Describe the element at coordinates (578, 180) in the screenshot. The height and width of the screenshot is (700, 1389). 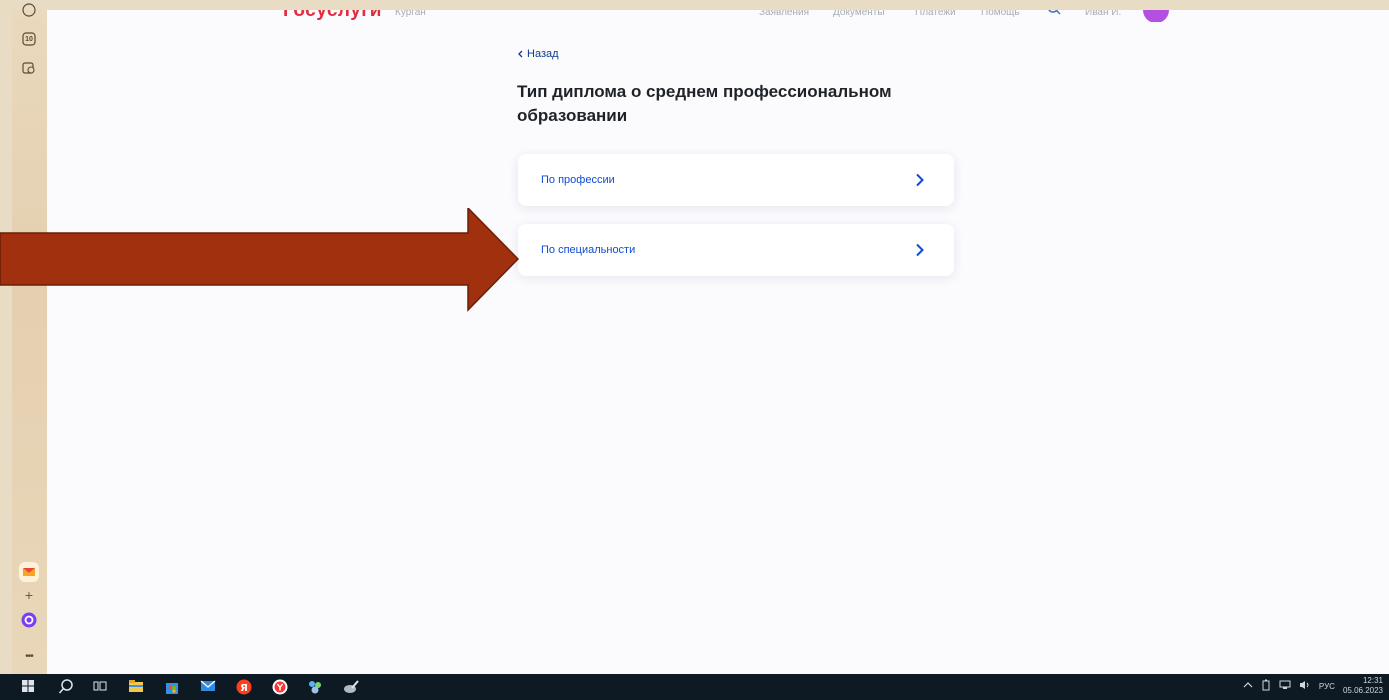
I see `option-label: По профессии` at that location.